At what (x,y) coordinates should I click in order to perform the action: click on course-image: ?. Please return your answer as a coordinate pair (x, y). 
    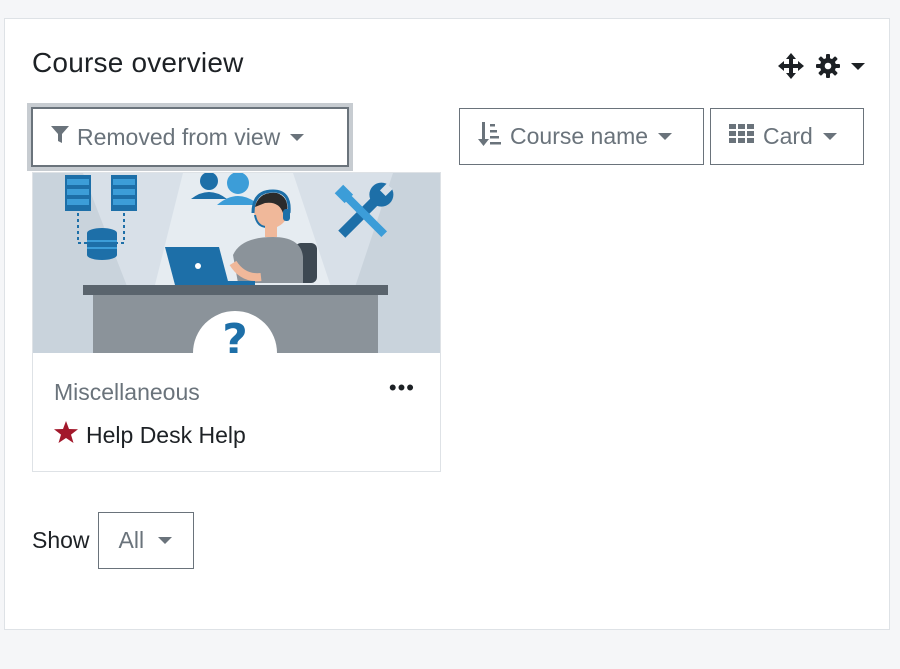
    Looking at the image, I should click on (236, 263).